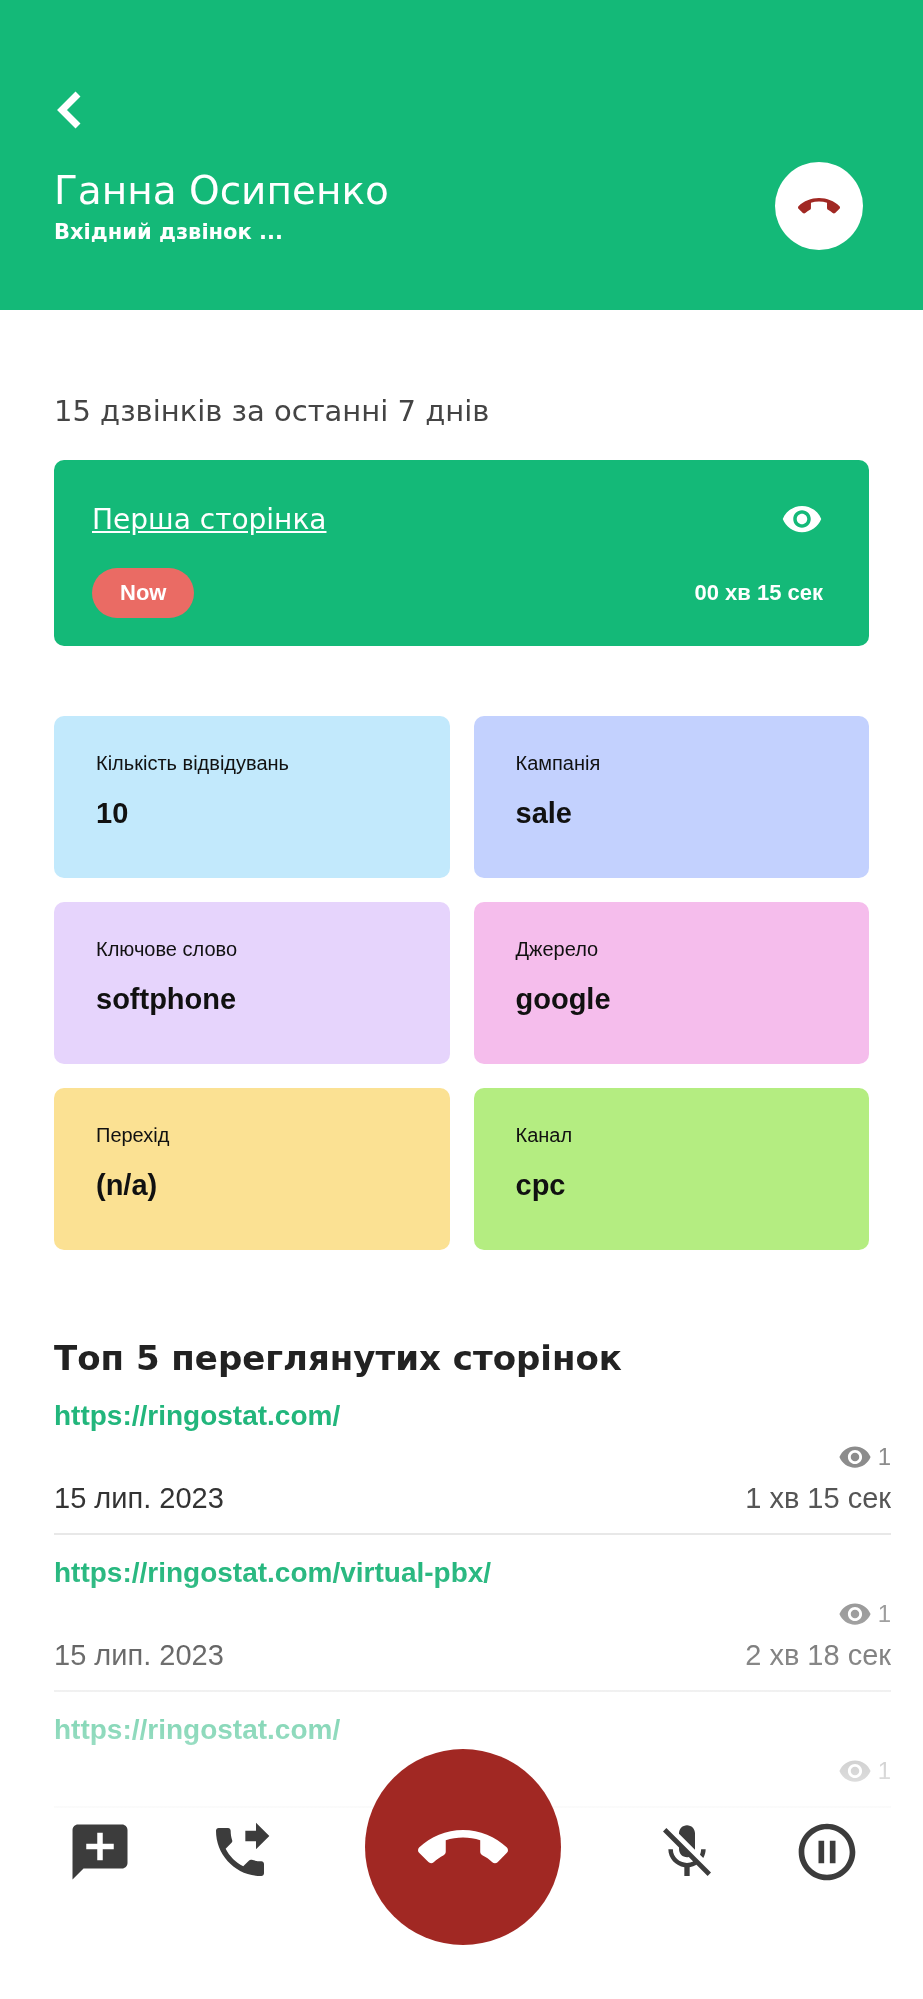  Describe the element at coordinates (272, 411) in the screenshot. I see `calls-summary: 15 дзвінків за останні 7 днів` at that location.